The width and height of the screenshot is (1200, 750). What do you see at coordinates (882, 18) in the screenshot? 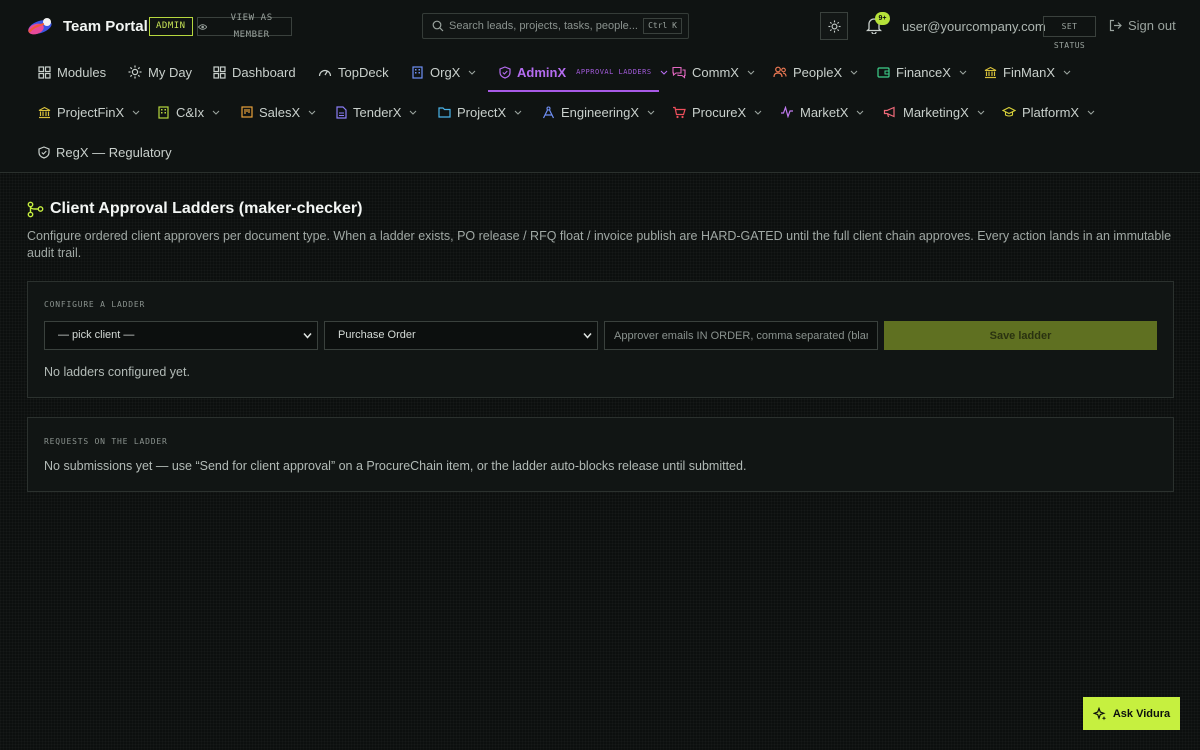
I see `notification-count-badge: 9+` at bounding box center [882, 18].